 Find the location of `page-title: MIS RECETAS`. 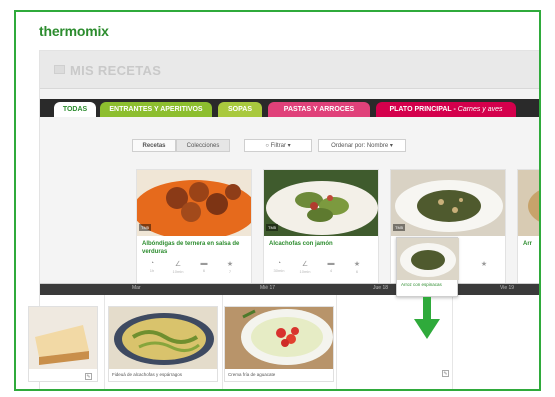

page-title: MIS RECETAS is located at coordinates (107, 70).